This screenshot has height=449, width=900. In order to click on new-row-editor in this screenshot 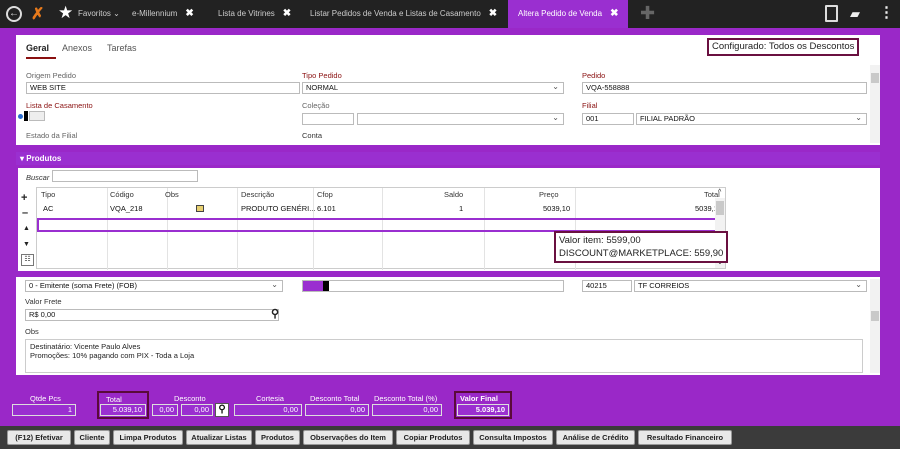, I will do `click(381, 225)`.